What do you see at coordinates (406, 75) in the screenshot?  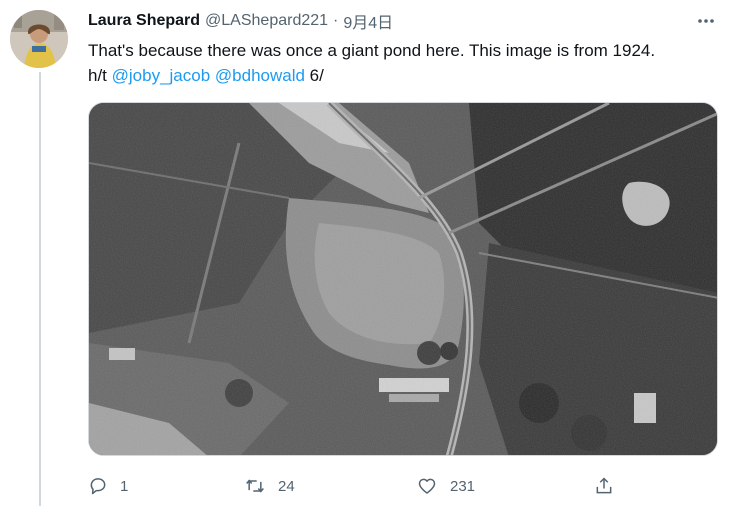 I see `tweet-text-line-2: h/t @joby_jacob @bdhowald 6/` at bounding box center [406, 75].